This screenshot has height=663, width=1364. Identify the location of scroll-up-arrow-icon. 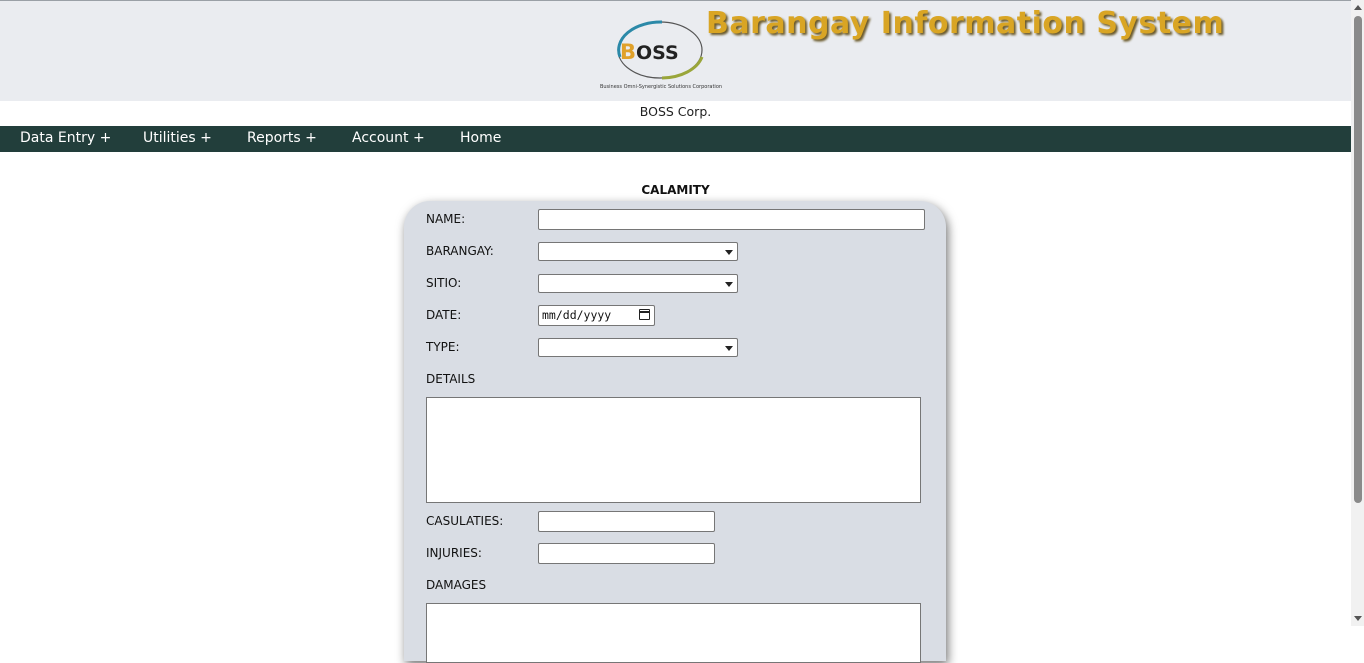
(1358, 7).